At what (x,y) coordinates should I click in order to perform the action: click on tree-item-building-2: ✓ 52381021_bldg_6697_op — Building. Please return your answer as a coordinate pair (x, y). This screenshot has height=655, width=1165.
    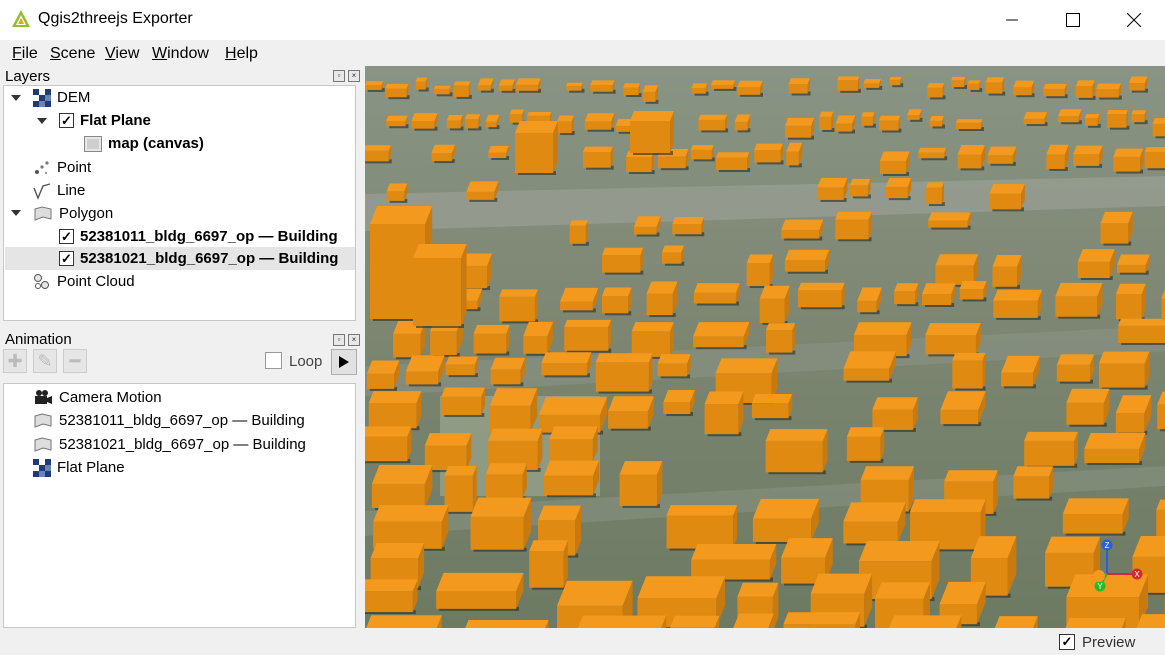
    Looking at the image, I should click on (198, 258).